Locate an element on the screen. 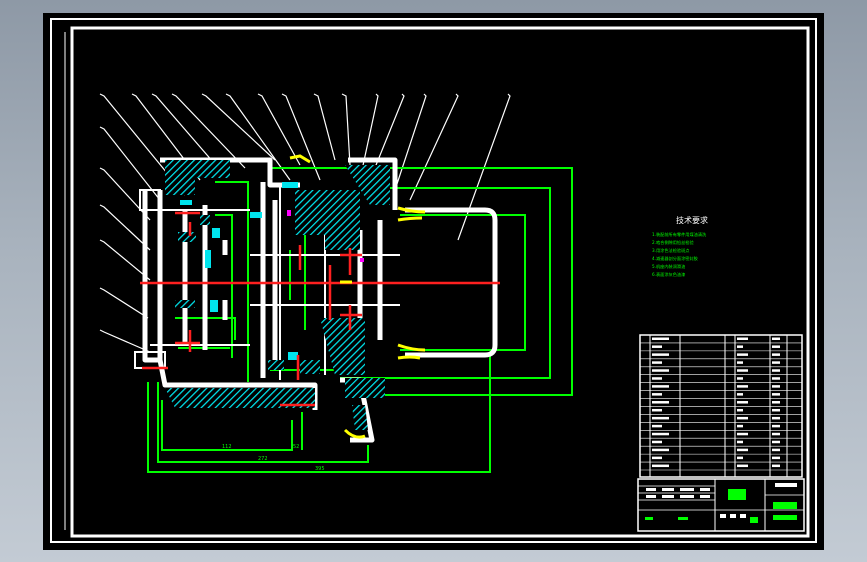 This screenshot has height=562, width=867. parts-list-table is located at coordinates (721, 406).